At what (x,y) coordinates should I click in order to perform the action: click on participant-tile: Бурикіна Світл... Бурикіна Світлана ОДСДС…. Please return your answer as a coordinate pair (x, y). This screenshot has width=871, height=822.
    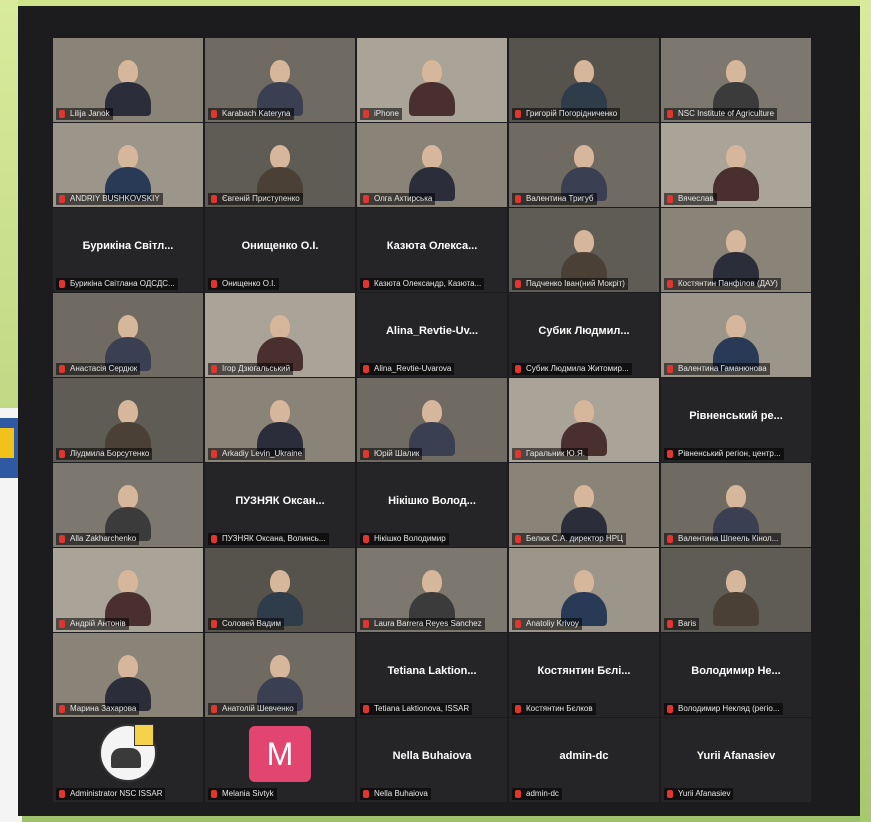
    Looking at the image, I should click on (128, 250).